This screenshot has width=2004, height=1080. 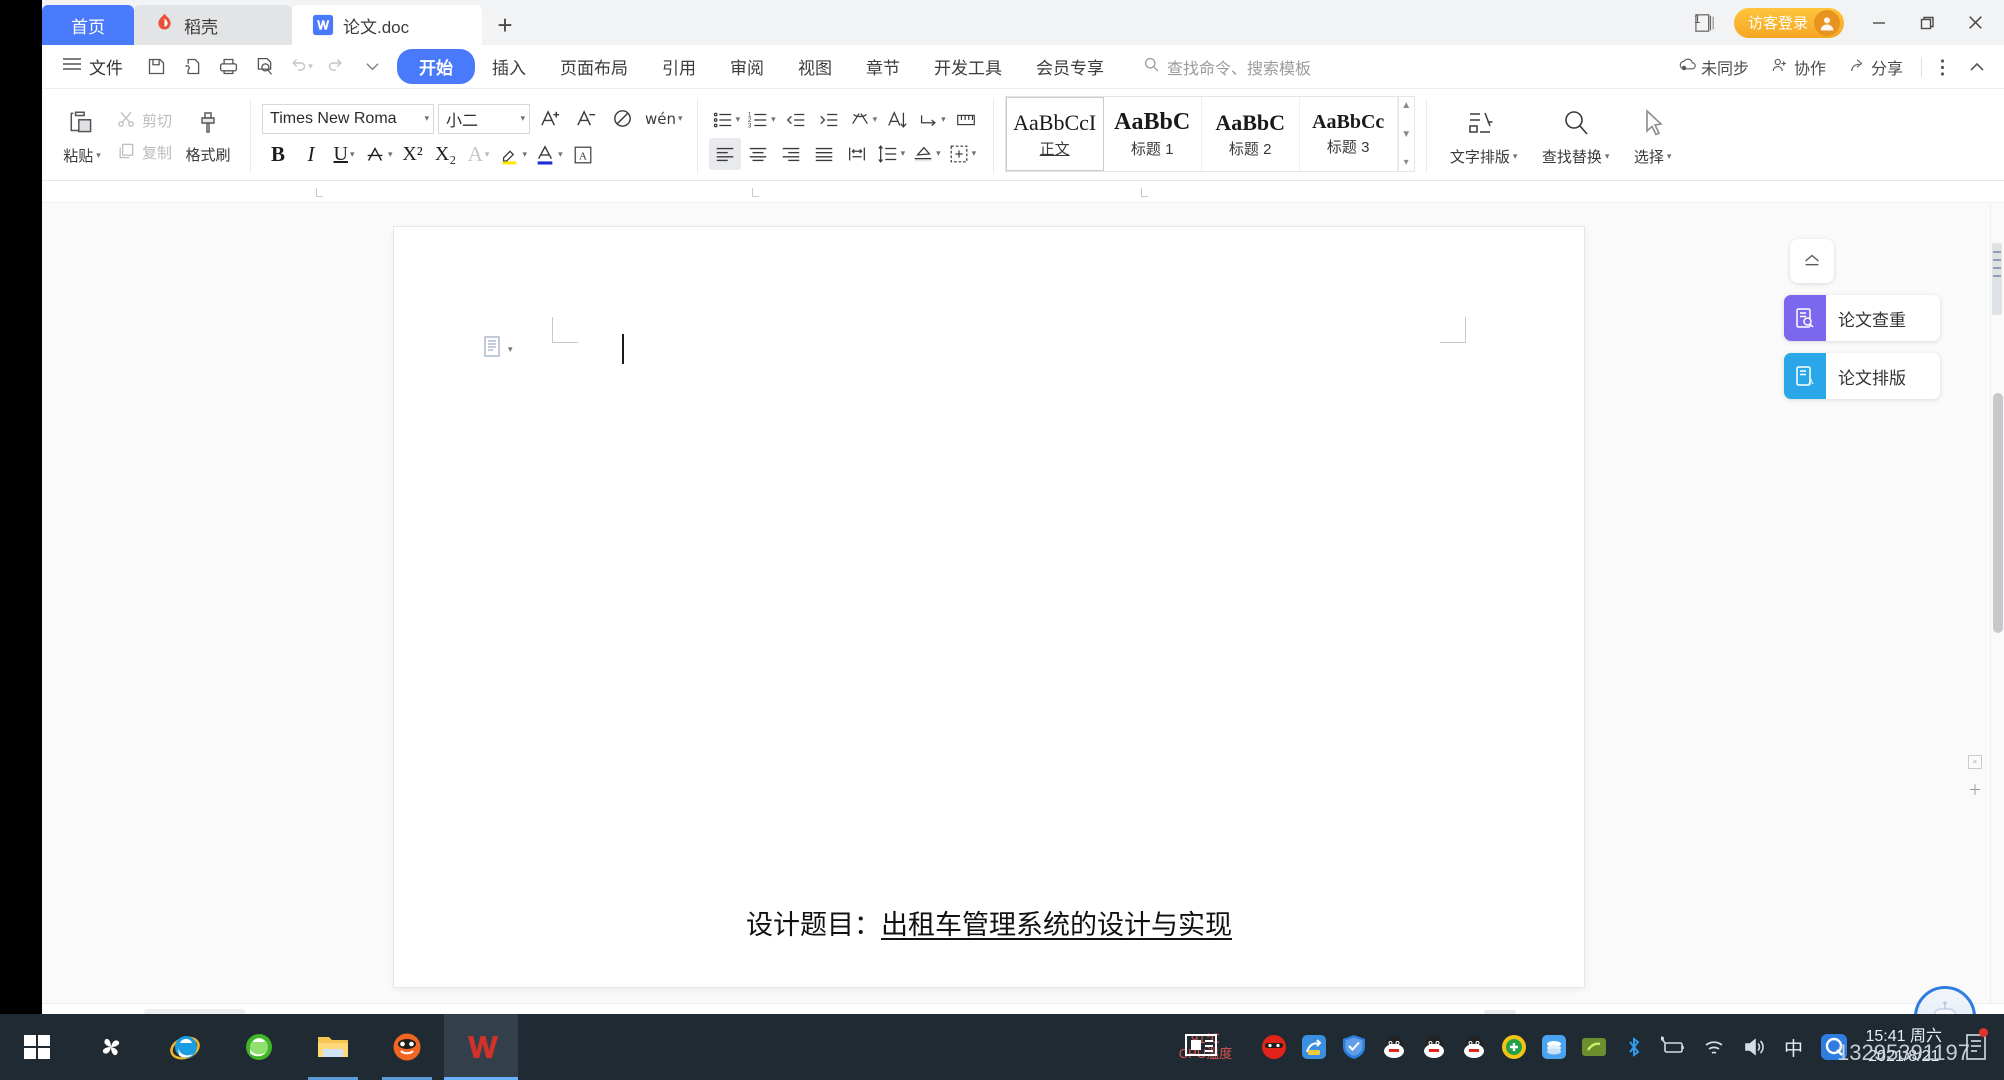 What do you see at coordinates (525, 154) in the screenshot?
I see `highlight-caret: ▾` at bounding box center [525, 154].